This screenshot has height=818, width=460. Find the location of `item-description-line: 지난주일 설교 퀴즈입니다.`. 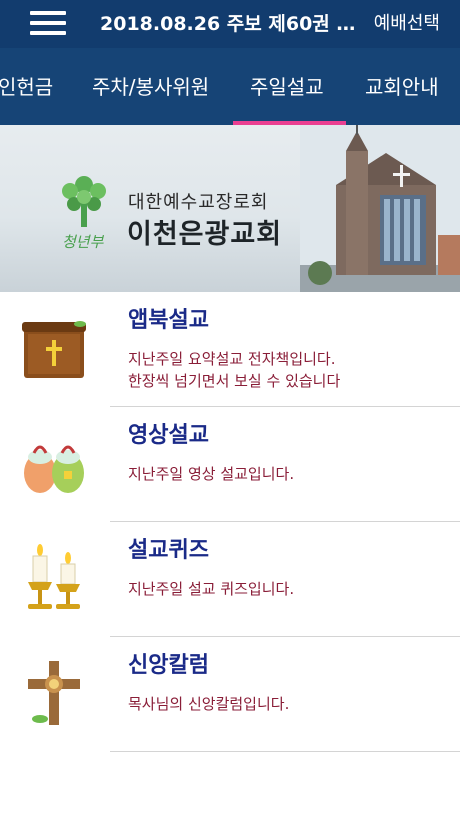

item-description-line: 지난주일 설교 퀴즈입니다. is located at coordinates (211, 589).